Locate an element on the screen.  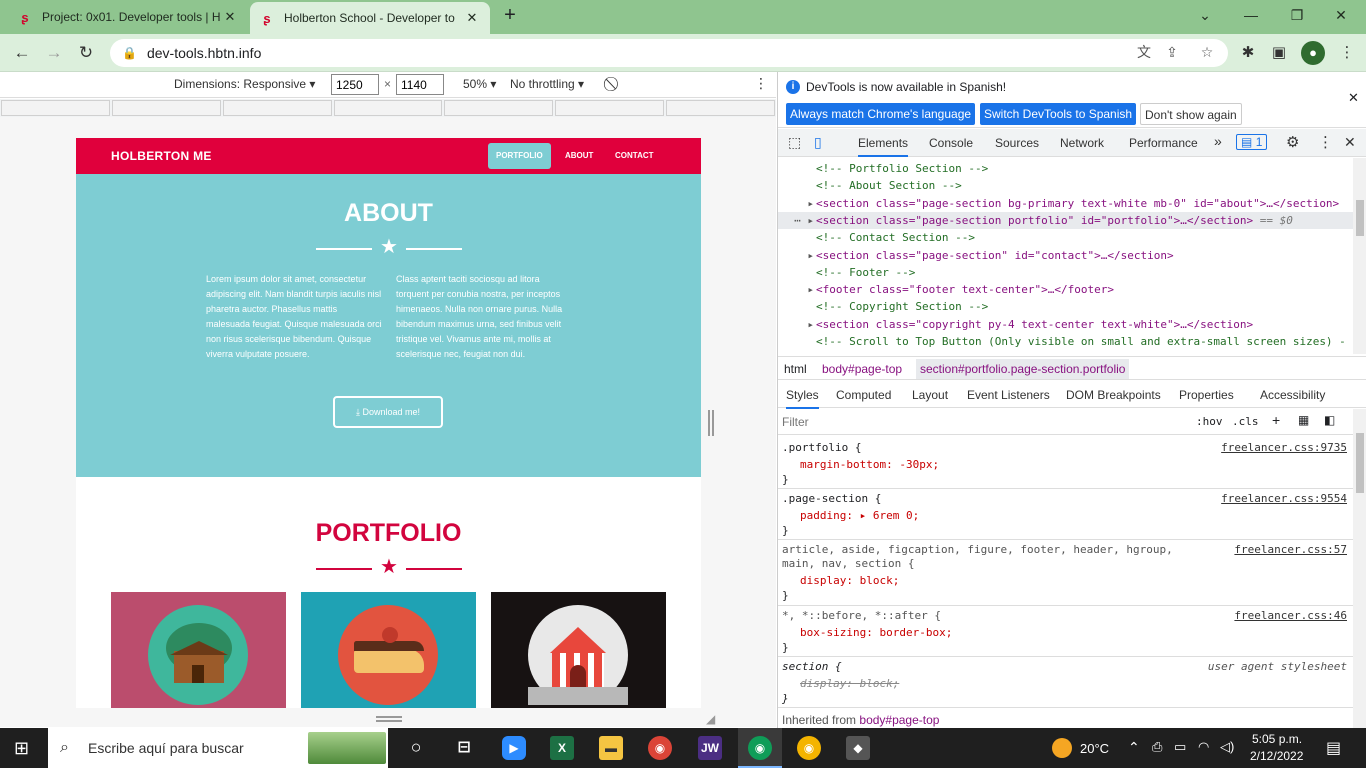
nav-about: ABOUT is located at coordinates (579, 156).